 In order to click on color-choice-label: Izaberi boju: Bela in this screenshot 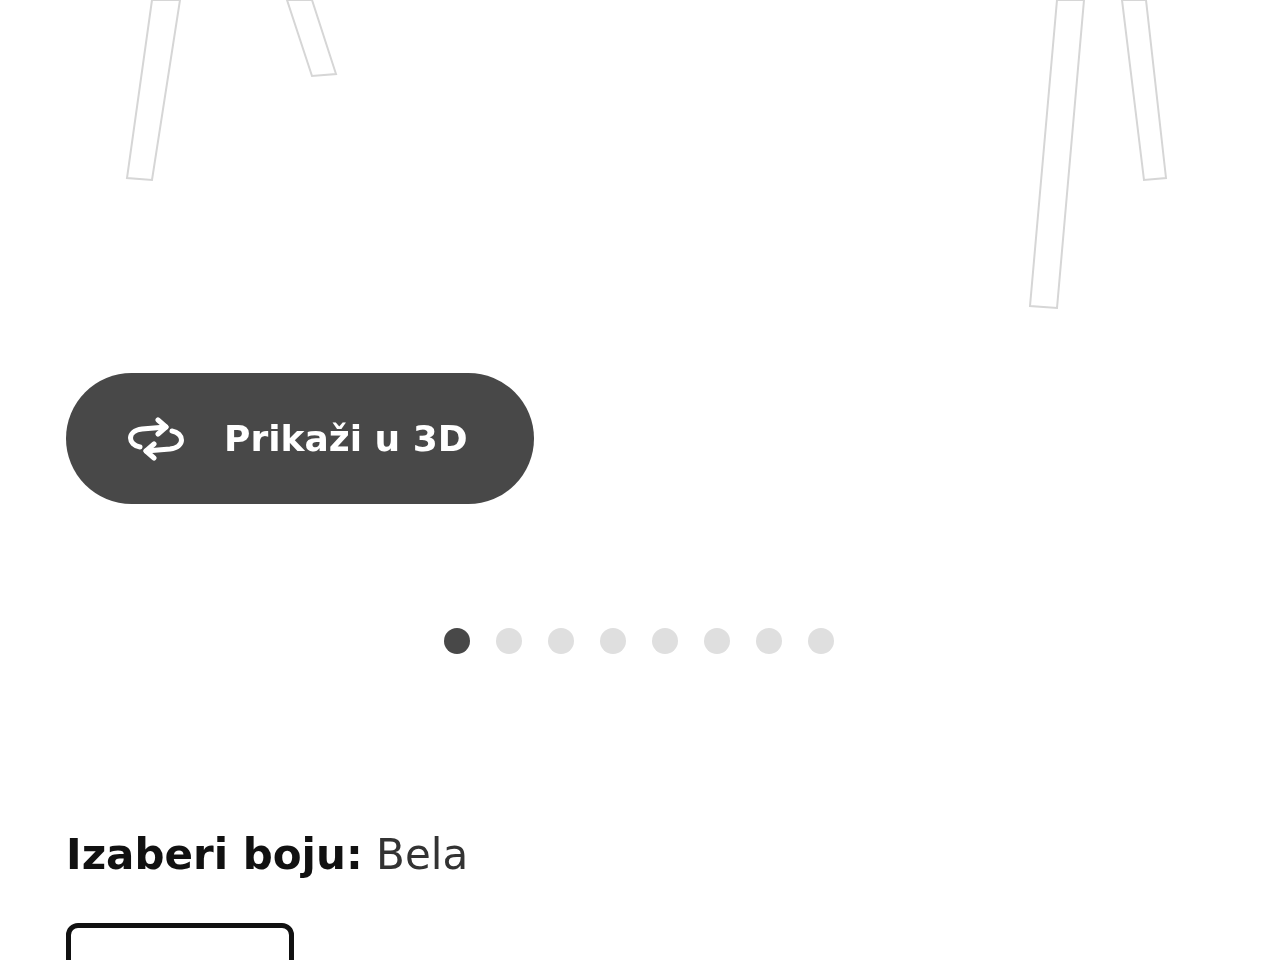, I will do `click(267, 854)`.